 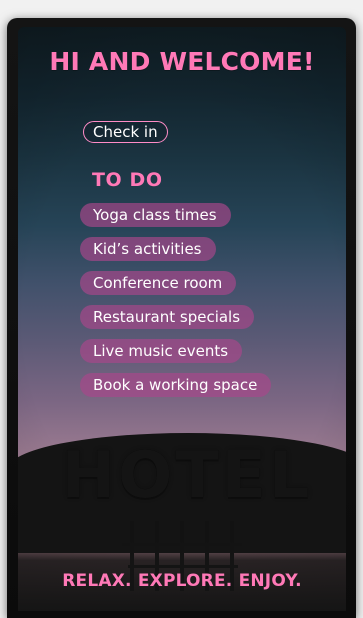 I want to click on todo-restaurant-specials-button: Restaurant specials, so click(x=167, y=317).